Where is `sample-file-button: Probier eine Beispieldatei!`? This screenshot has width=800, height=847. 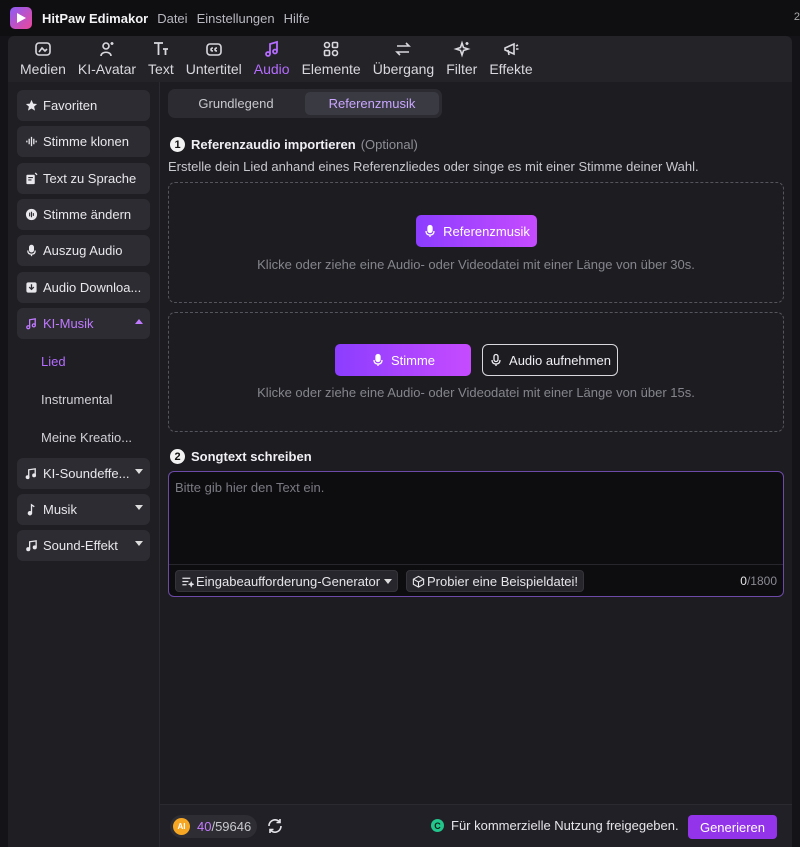
sample-file-button: Probier eine Beispieldatei! is located at coordinates (495, 581).